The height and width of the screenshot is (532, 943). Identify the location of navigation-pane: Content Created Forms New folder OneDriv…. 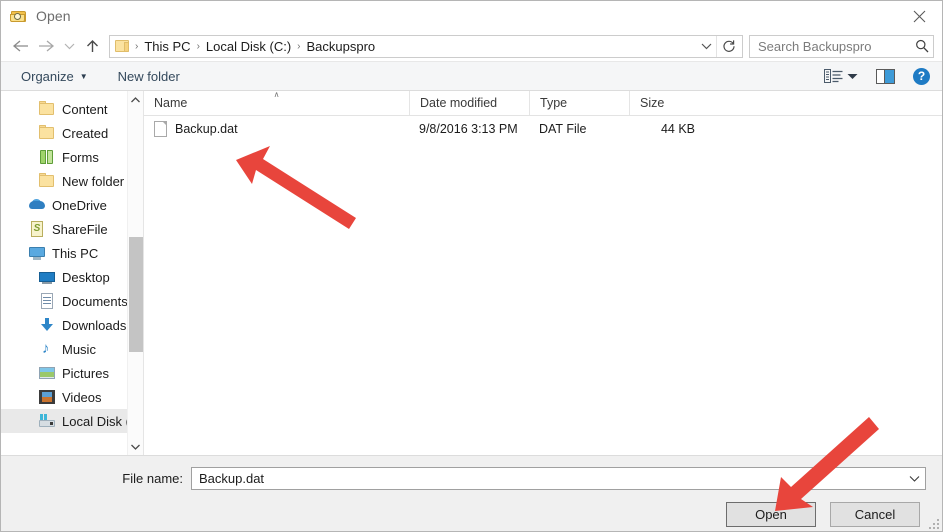
(72, 273).